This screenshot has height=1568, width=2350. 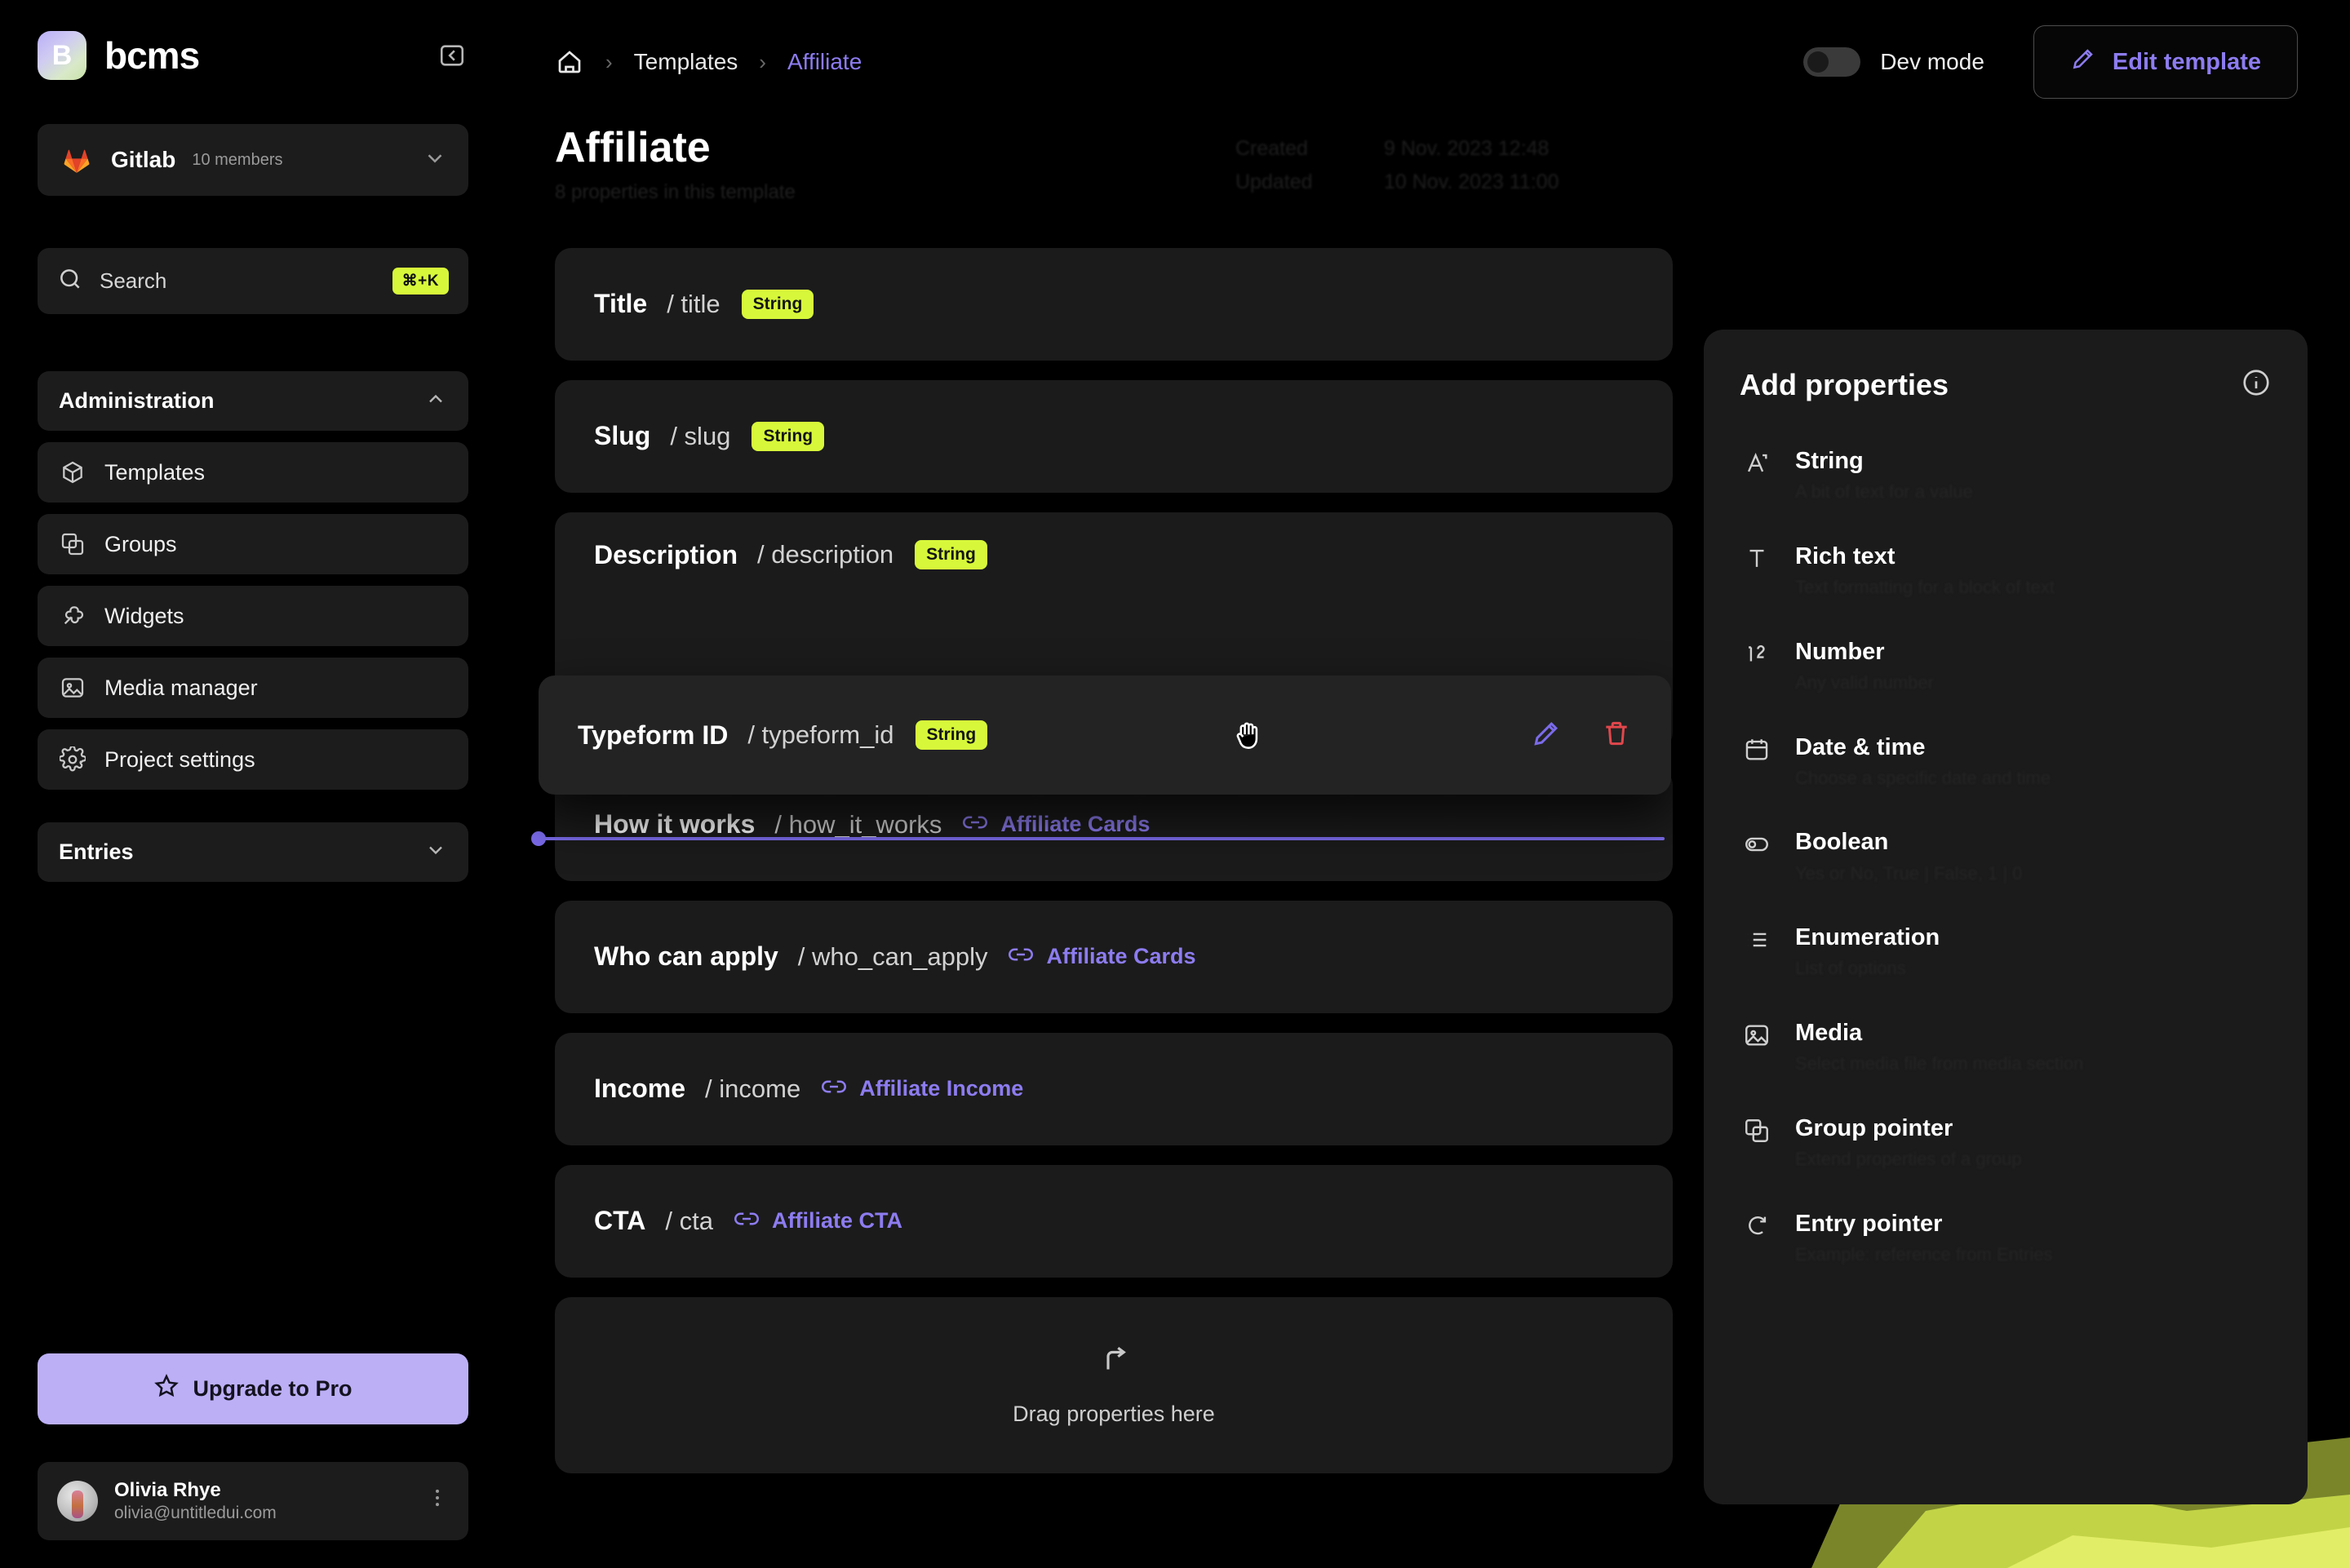 What do you see at coordinates (858, 824) in the screenshot?
I see `property-slug: / how_it_works` at bounding box center [858, 824].